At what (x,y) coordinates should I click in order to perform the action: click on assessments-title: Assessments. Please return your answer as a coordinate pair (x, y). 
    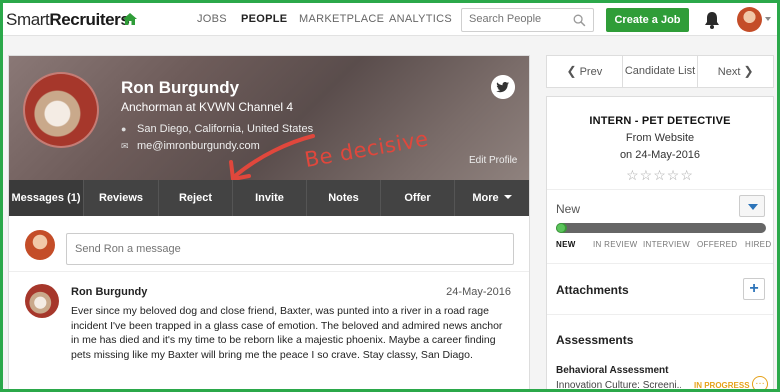
    Looking at the image, I should click on (595, 340).